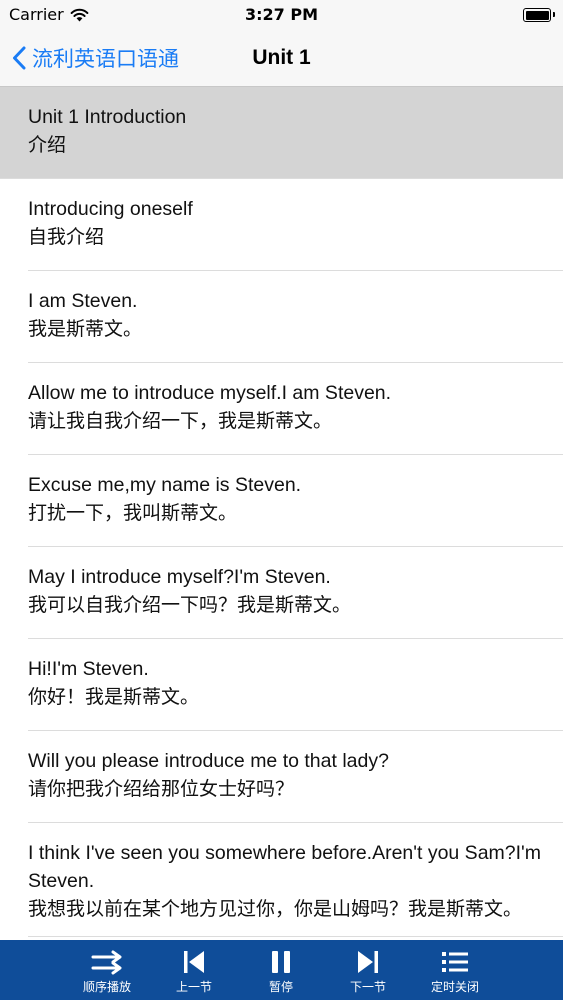 The image size is (563, 1000). I want to click on pause-button: 暂停, so click(281, 970).